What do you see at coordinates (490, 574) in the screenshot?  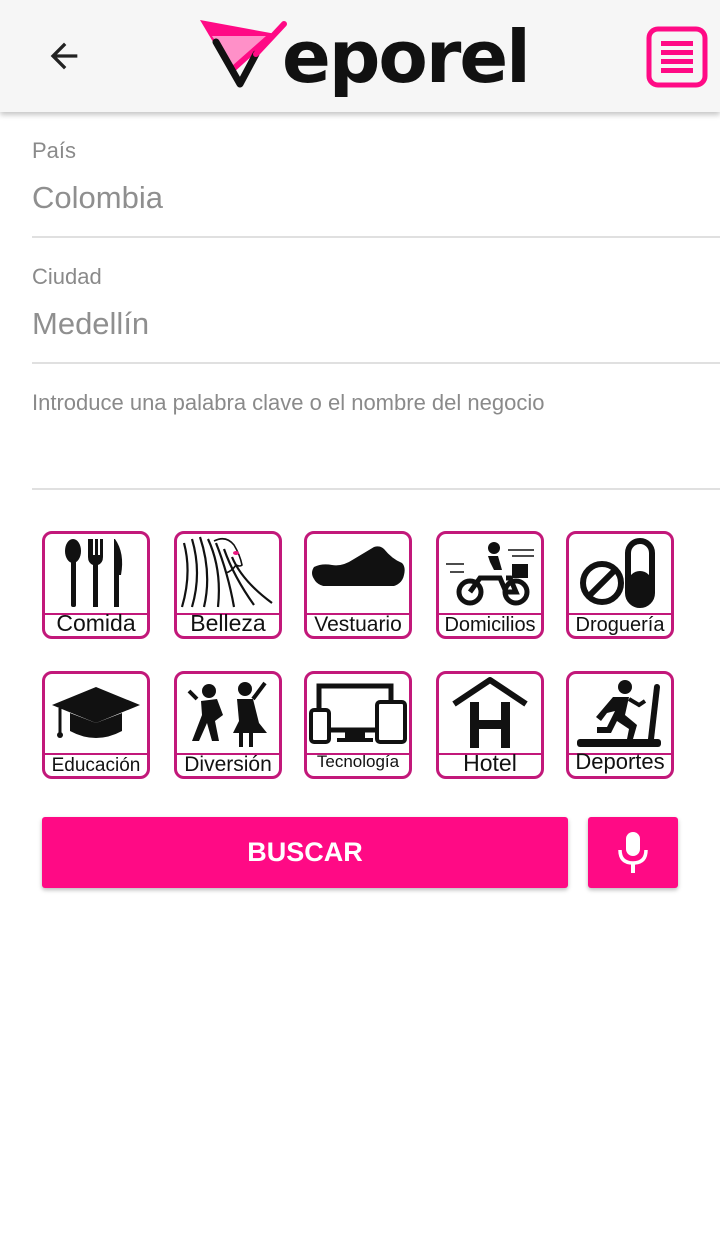 I see `delivery-moto-icon` at bounding box center [490, 574].